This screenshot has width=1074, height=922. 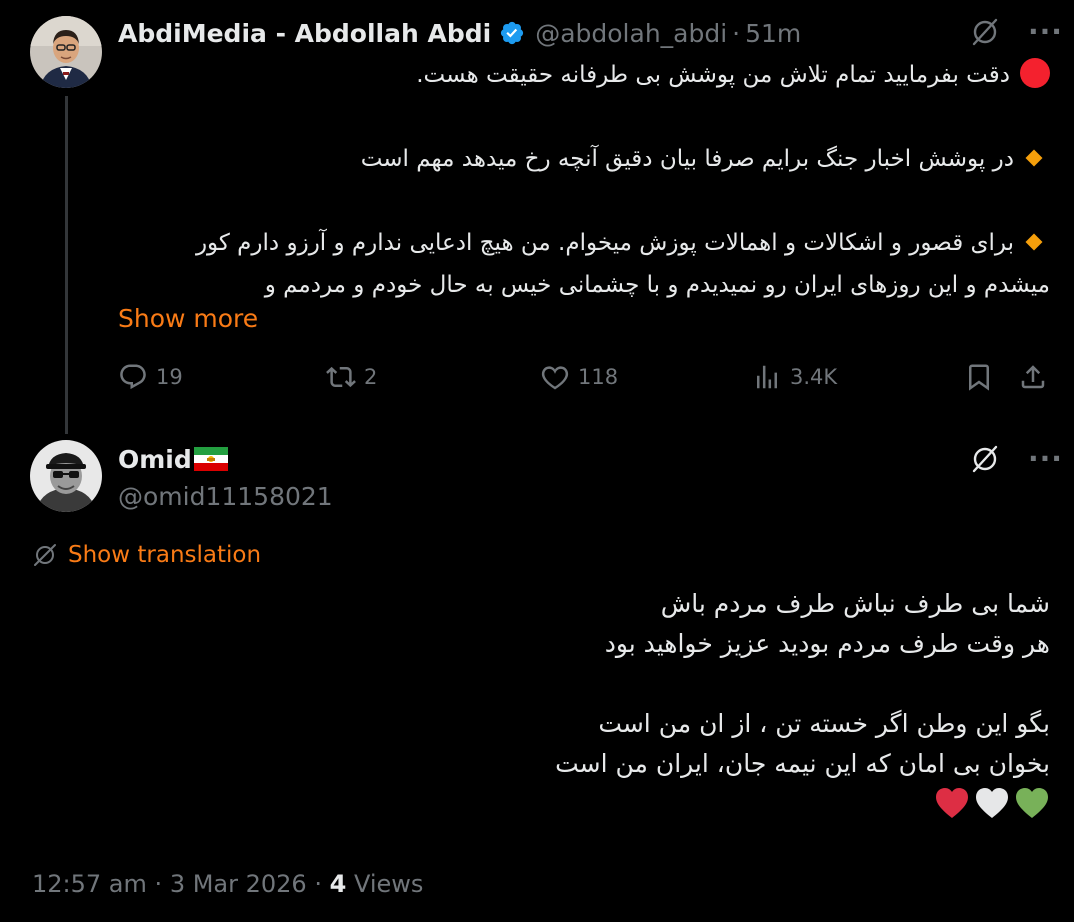 I want to click on reply-timestamp: 12:57 am, so click(x=89, y=884).